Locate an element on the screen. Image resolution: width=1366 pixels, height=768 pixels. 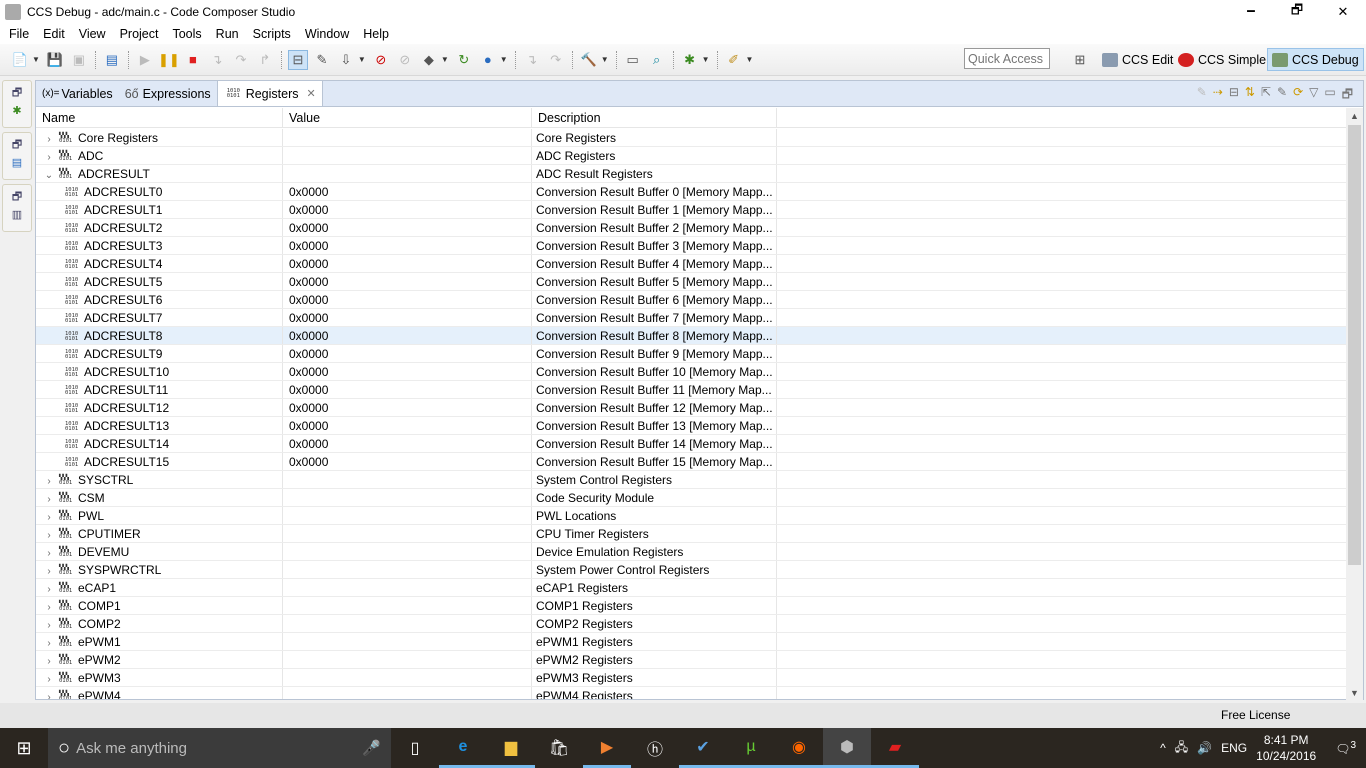
media-player-icon: ▶ is located at coordinates (607, 748).